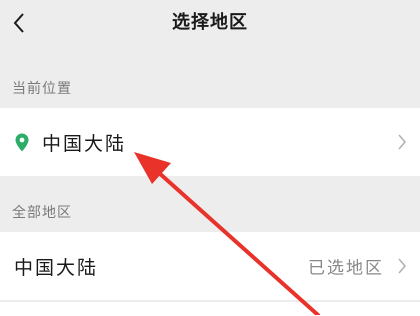  I want to click on page-title: 选择地区, so click(210, 22).